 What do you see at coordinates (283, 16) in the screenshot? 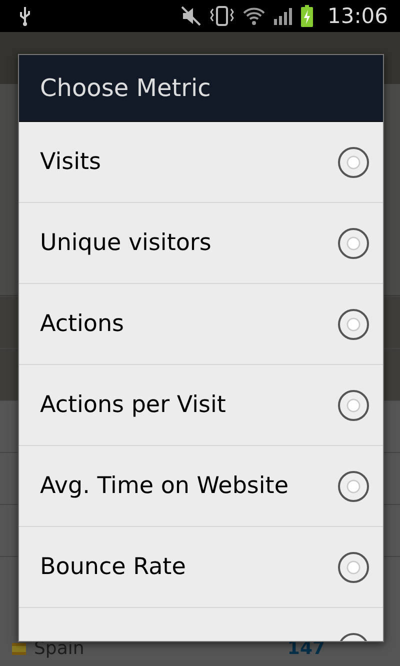
I see `signal-icon` at bounding box center [283, 16].